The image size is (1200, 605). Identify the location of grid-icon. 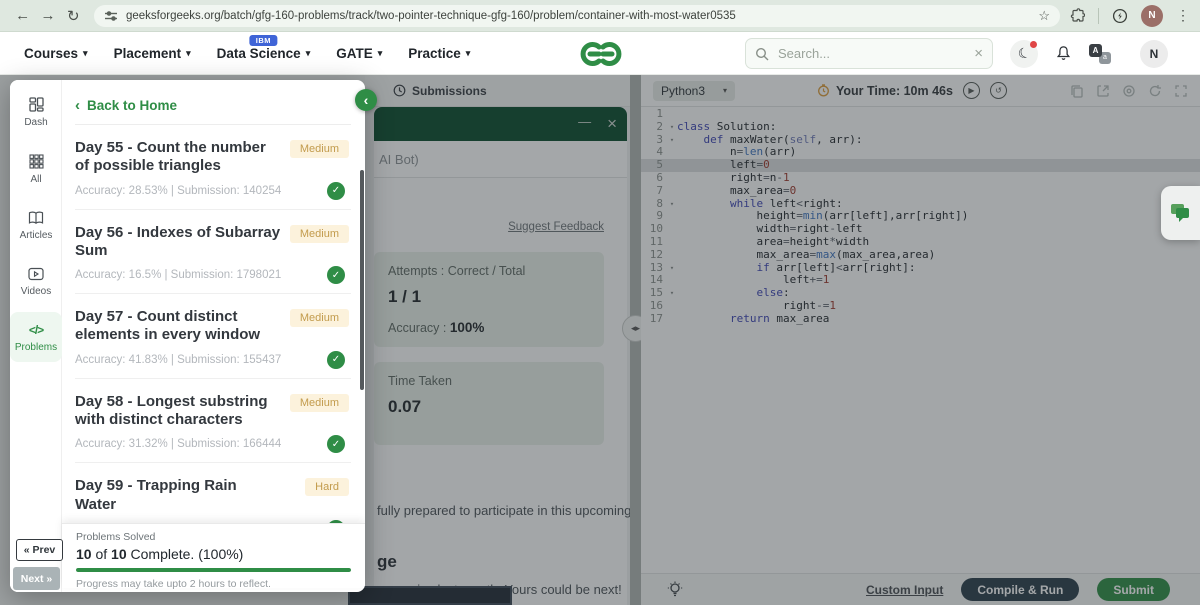
(36, 161).